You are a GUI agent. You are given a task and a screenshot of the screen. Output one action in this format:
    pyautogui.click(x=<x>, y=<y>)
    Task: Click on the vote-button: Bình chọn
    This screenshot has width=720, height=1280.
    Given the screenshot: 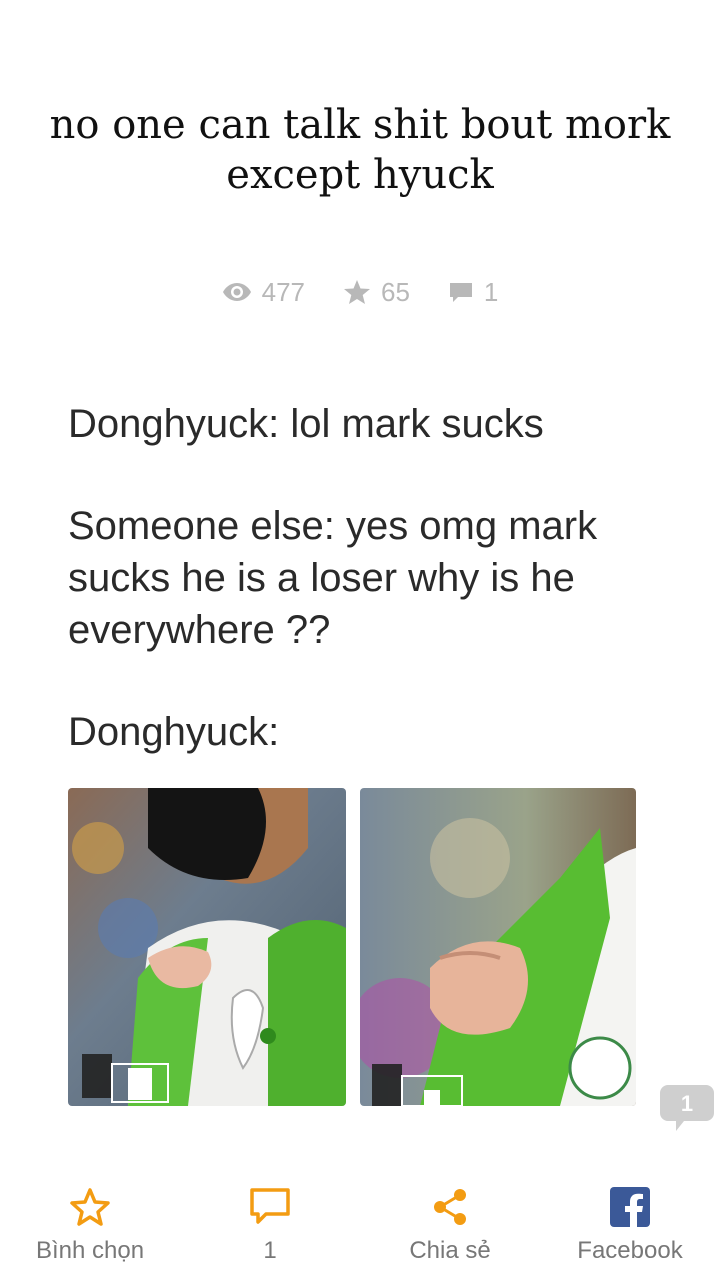 What is the action you would take?
    pyautogui.click(x=90, y=1227)
    